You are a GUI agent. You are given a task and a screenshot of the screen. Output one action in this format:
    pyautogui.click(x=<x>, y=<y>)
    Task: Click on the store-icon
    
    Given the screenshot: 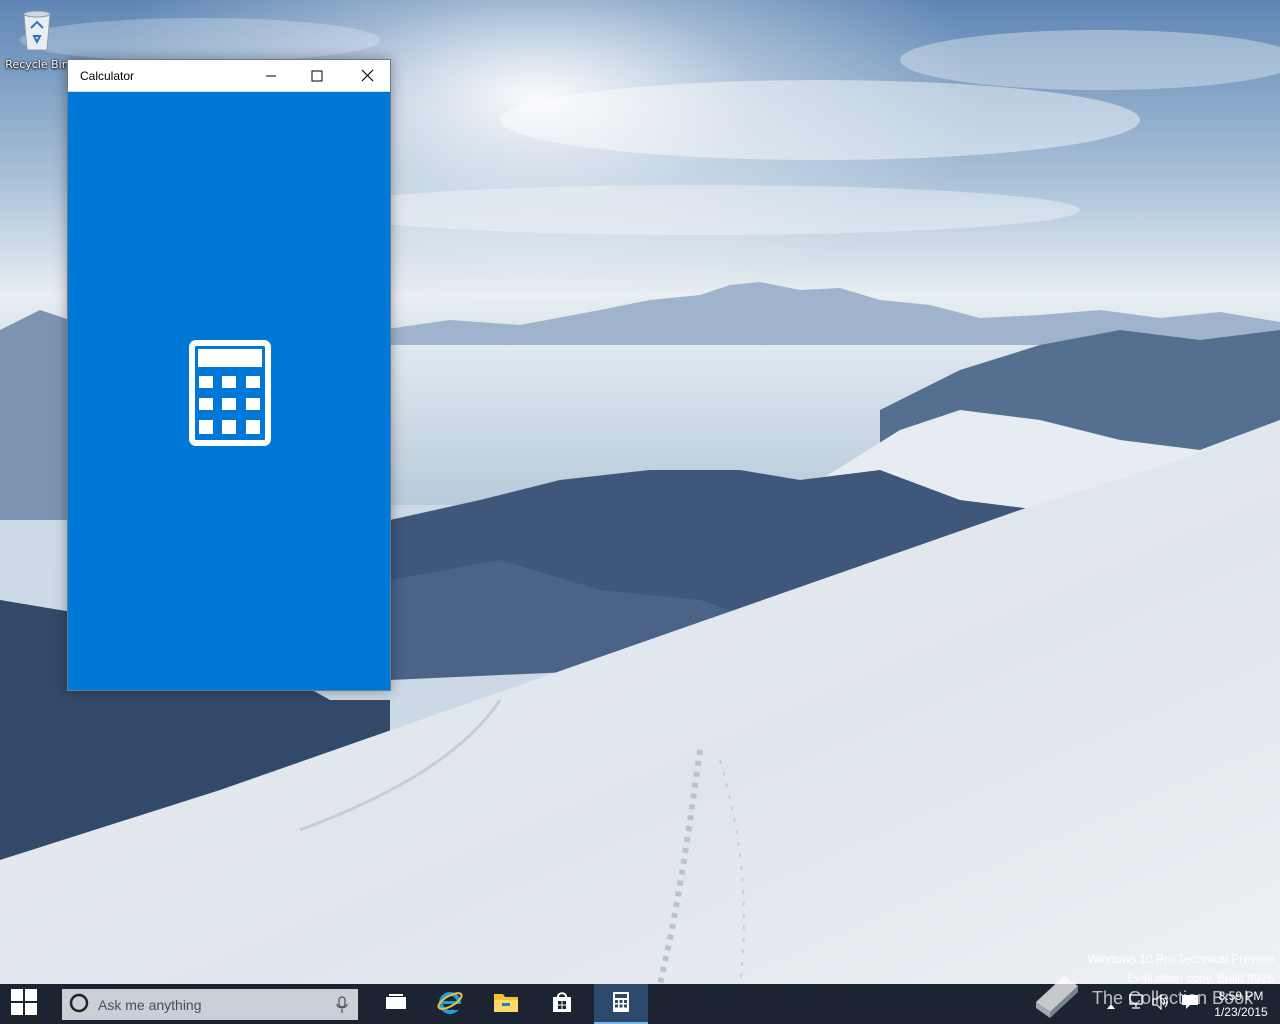 What is the action you would take?
    pyautogui.click(x=562, y=1004)
    